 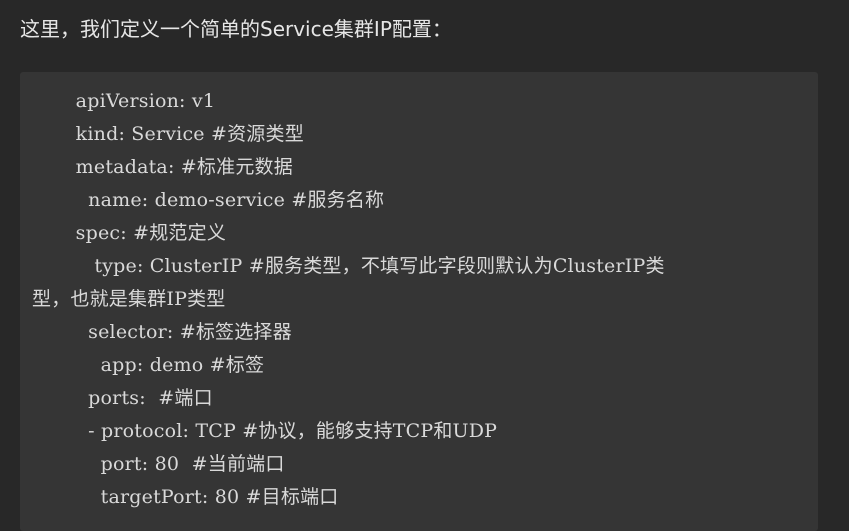 What do you see at coordinates (265, 431) in the screenshot?
I see `code-line-protocol: - protocol: TCP #协议，能够支持TCP和UDP` at bounding box center [265, 431].